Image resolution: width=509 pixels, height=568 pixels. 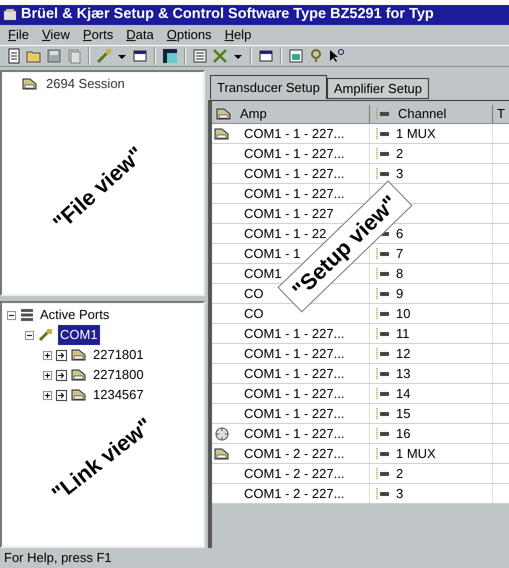 I want to click on table-cell-text: 13, so click(x=403, y=373).